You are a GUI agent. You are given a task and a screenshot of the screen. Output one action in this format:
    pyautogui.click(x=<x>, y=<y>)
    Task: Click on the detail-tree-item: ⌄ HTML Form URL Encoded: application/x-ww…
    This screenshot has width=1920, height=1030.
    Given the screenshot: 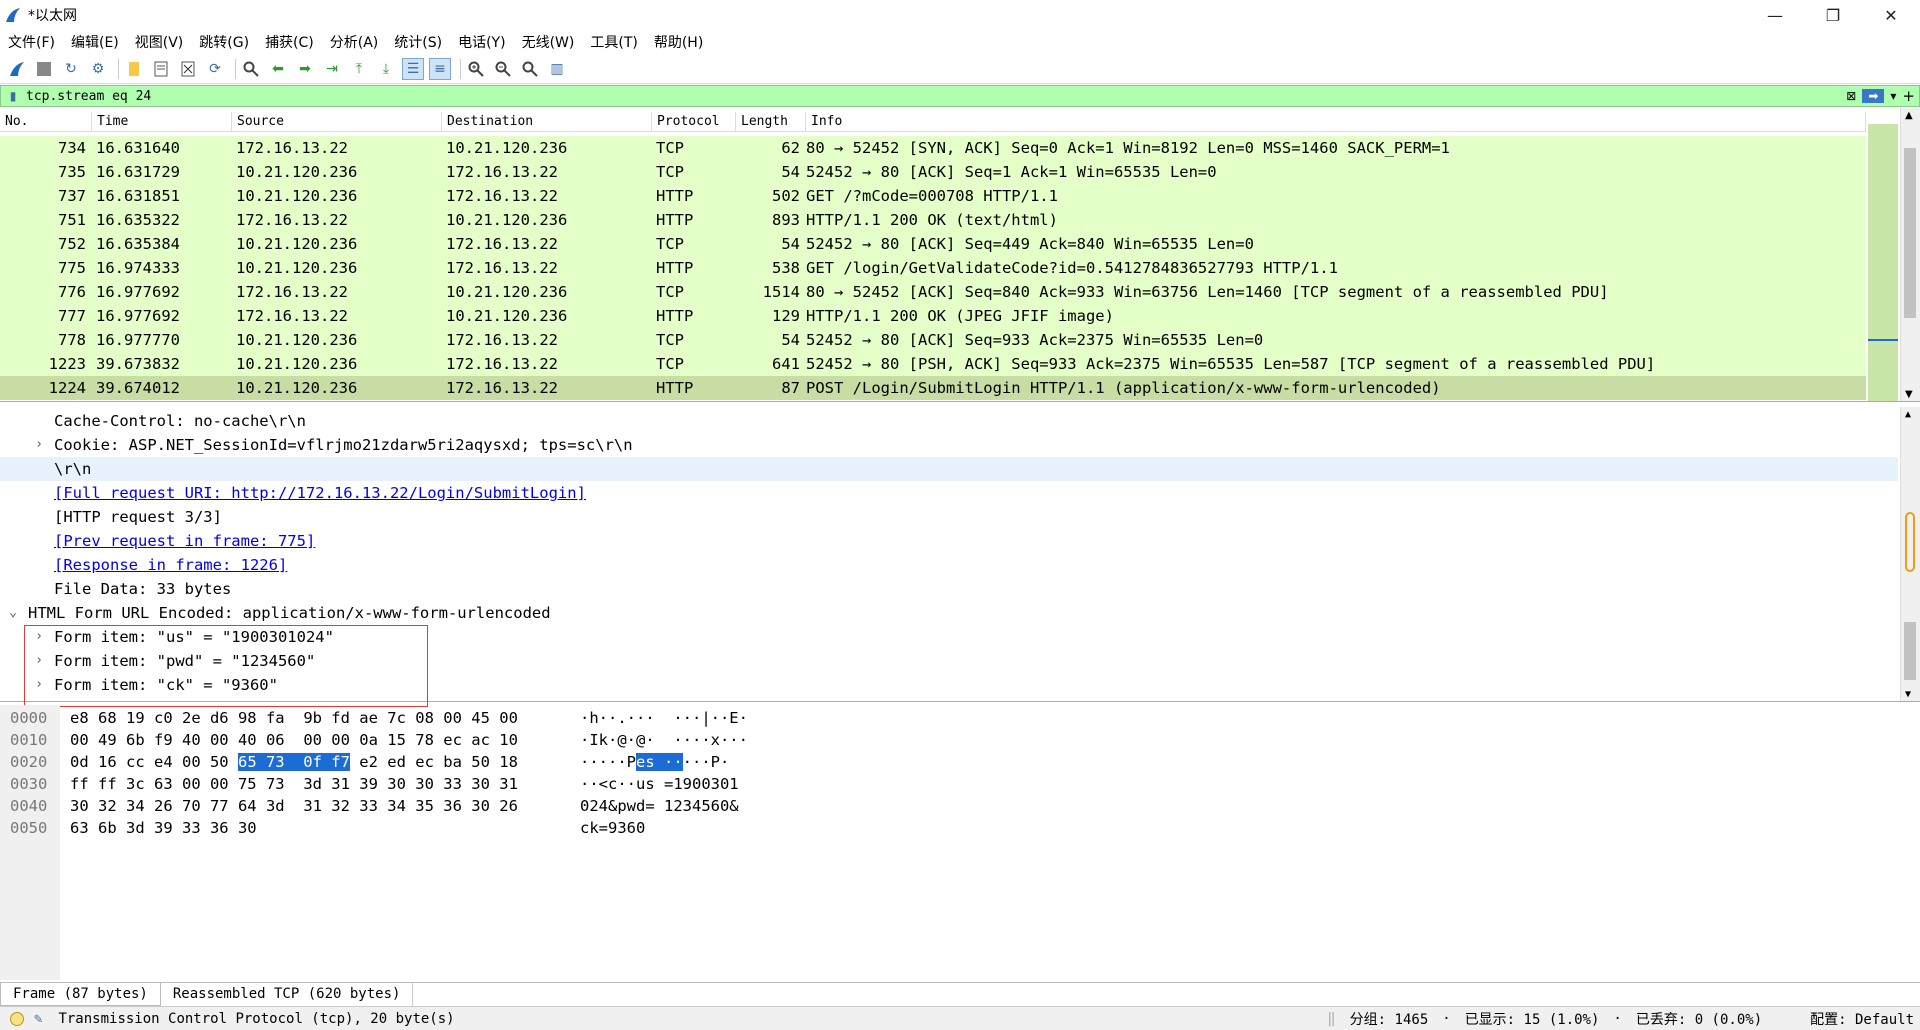 What is the action you would take?
    pyautogui.click(x=949, y=613)
    